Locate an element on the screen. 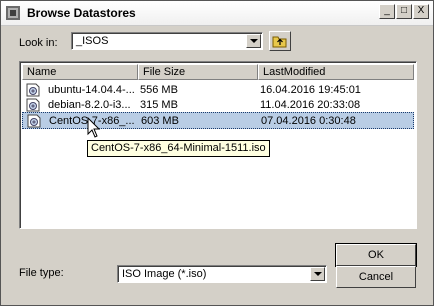 This screenshot has width=434, height=306. minimize-icon: _ is located at coordinates (387, 10).